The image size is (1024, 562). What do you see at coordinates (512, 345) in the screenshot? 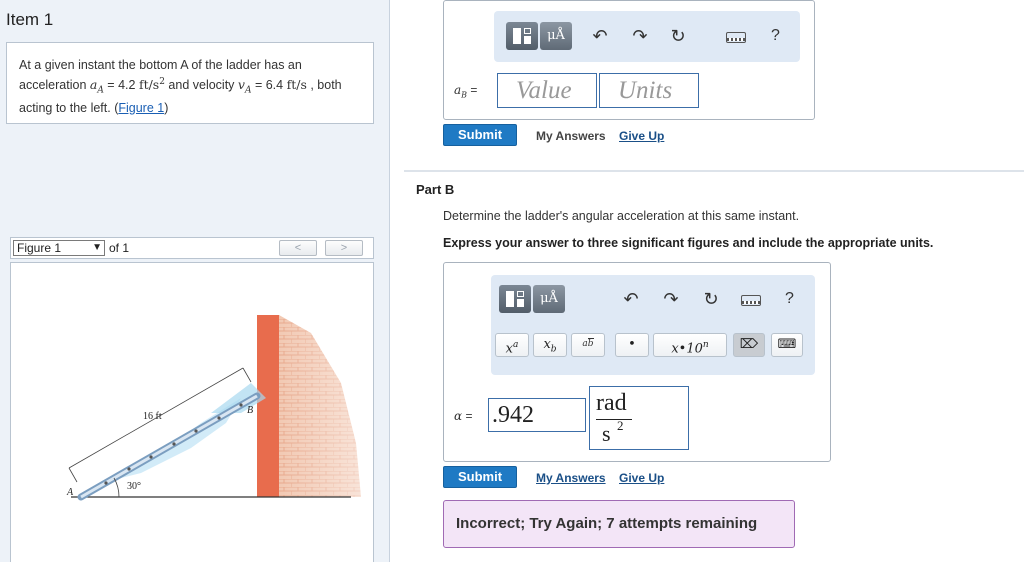
I see `superscript-button: xa` at bounding box center [512, 345].